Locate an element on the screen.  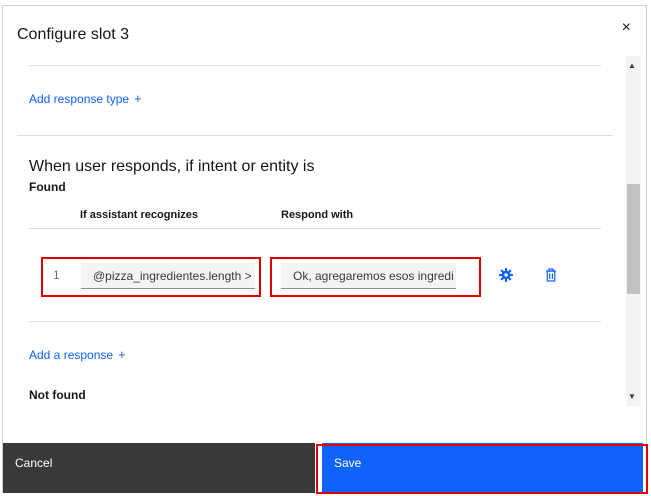
scroll-down-icon: ▼ is located at coordinates (632, 396).